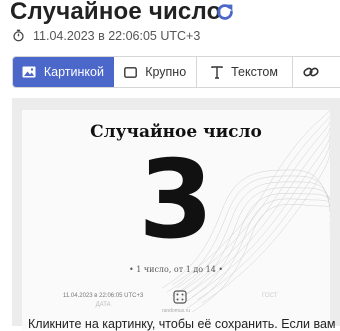  What do you see at coordinates (270, 296) in the screenshot?
I see `card-footer-right: ГОСТ` at bounding box center [270, 296].